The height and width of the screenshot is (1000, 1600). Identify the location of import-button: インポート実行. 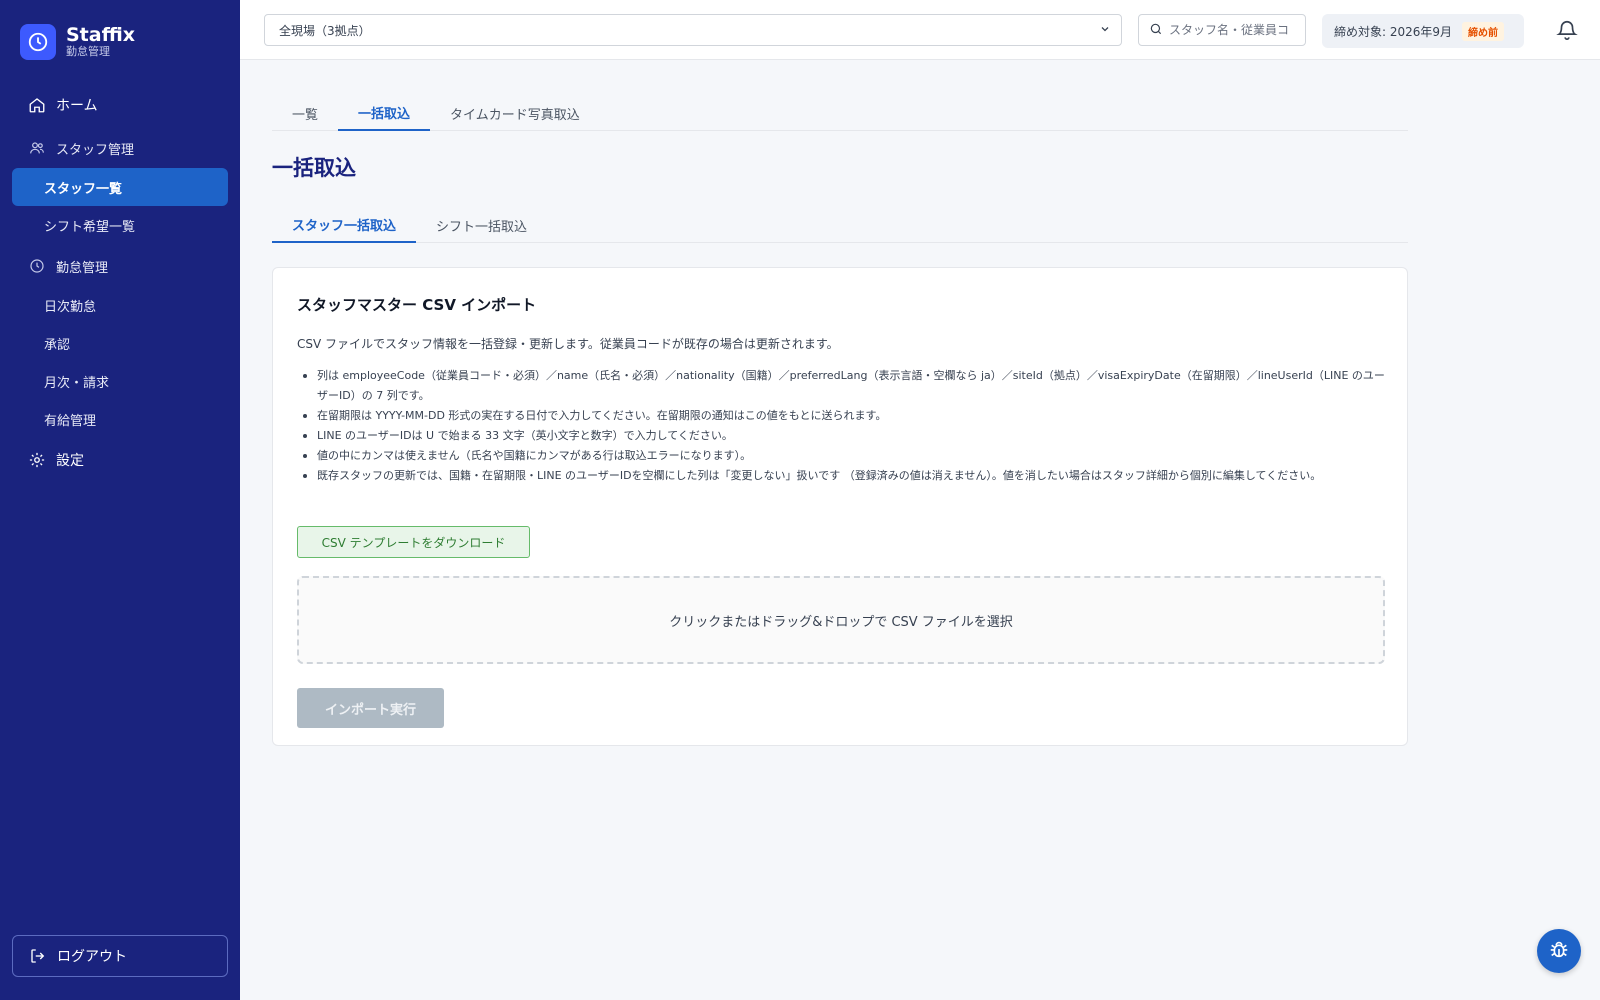
(370, 708).